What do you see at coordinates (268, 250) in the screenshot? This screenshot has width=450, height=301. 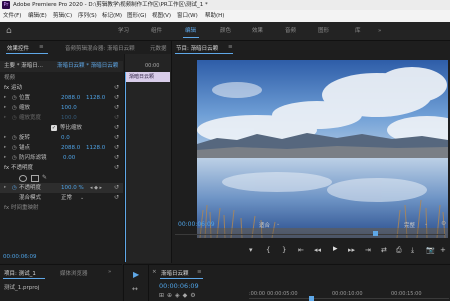 I see `mark-in-icon: {` at bounding box center [268, 250].